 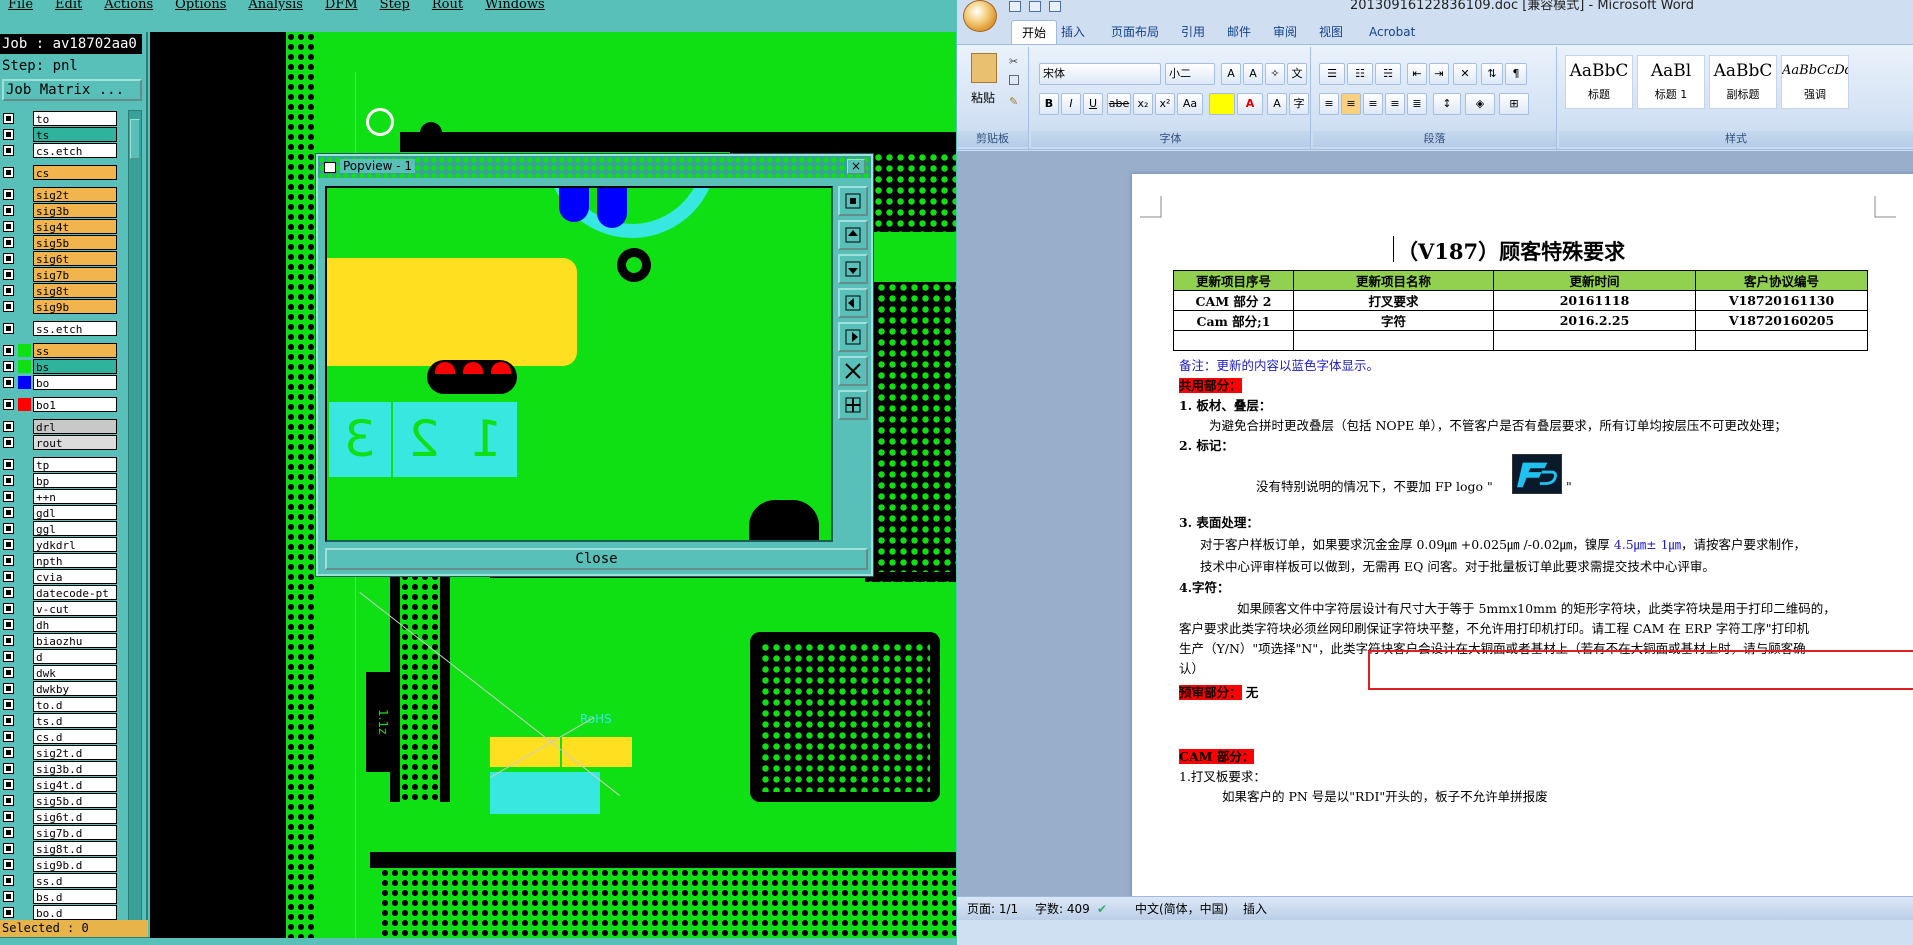 I want to click on layer-name: dh, so click(x=75, y=624).